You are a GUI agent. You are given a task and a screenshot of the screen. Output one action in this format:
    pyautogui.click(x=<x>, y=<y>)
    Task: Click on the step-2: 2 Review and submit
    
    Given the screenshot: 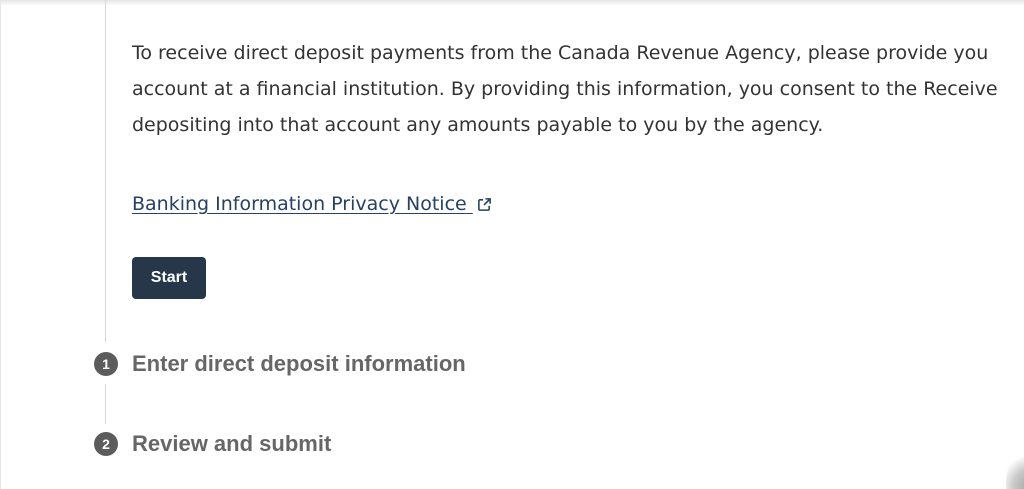 What is the action you would take?
    pyautogui.click(x=212, y=444)
    